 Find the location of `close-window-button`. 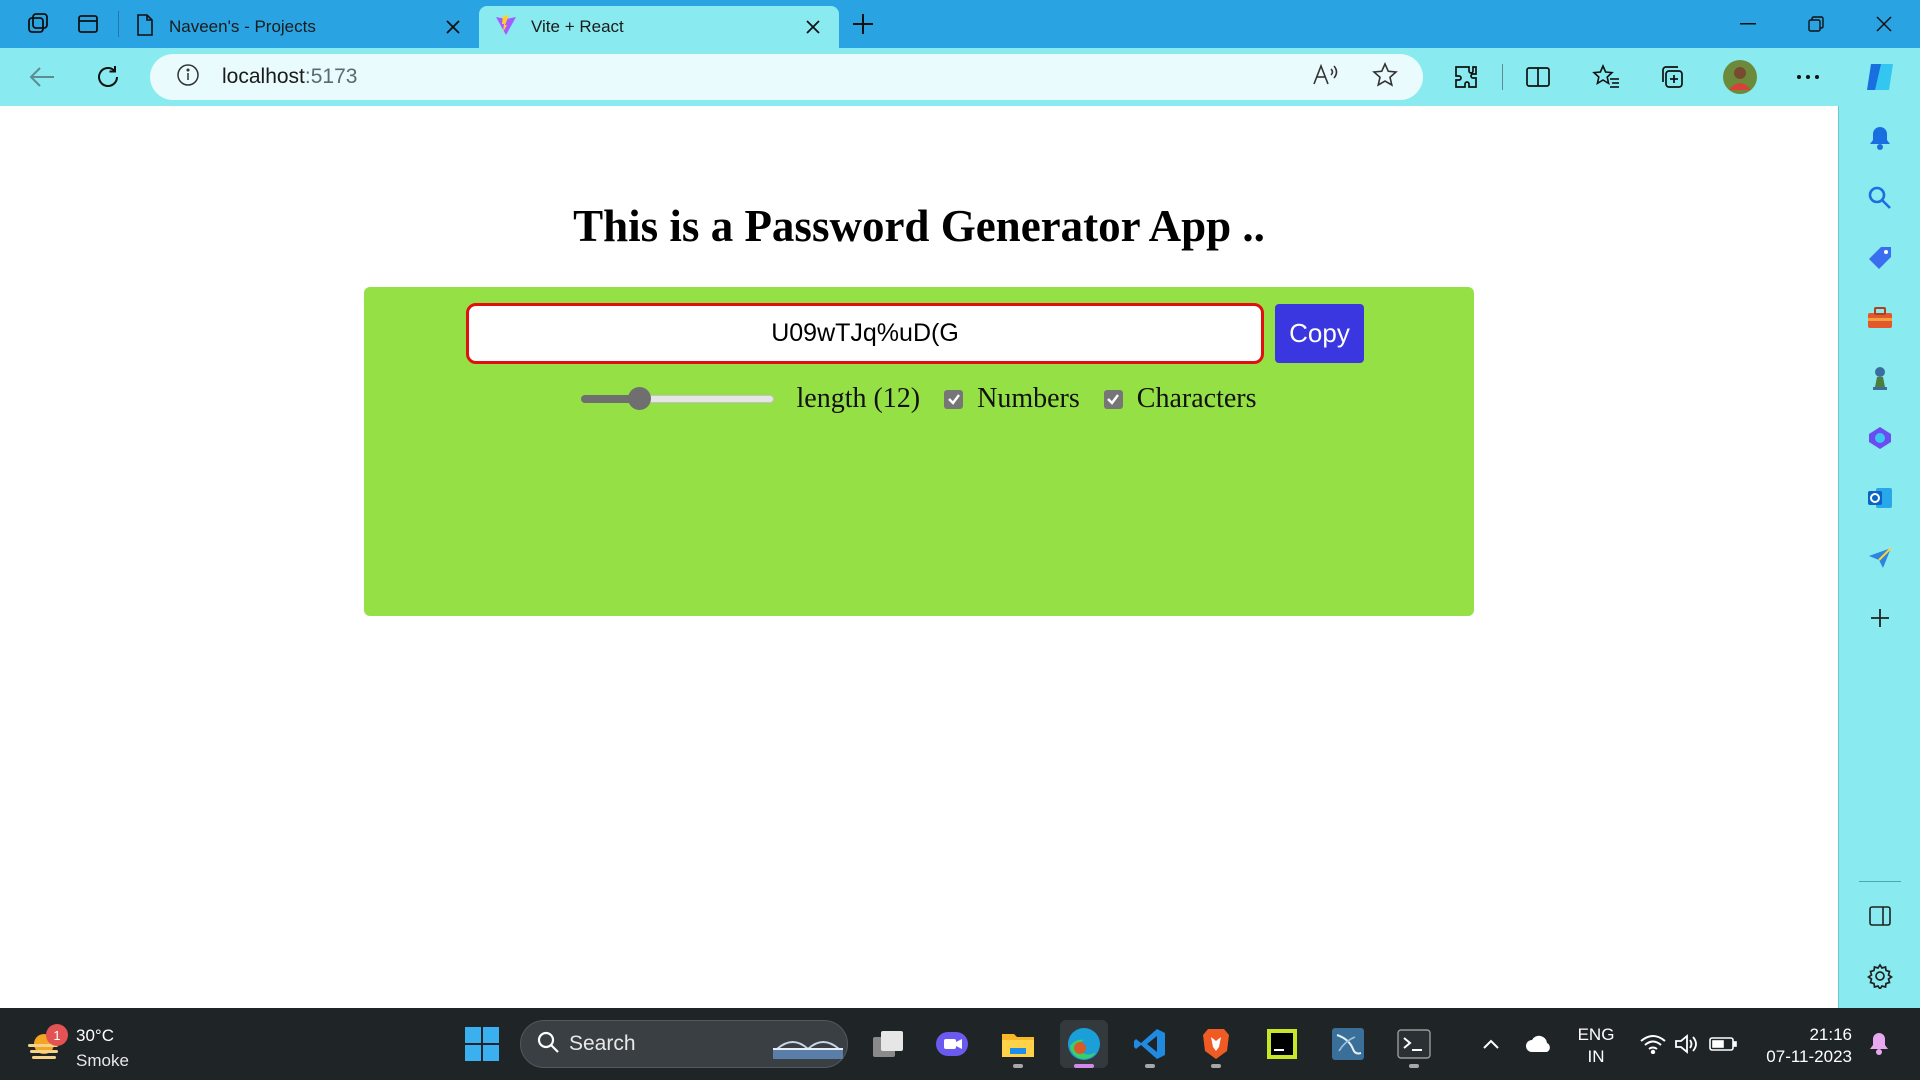

close-window-button is located at coordinates (1884, 24).